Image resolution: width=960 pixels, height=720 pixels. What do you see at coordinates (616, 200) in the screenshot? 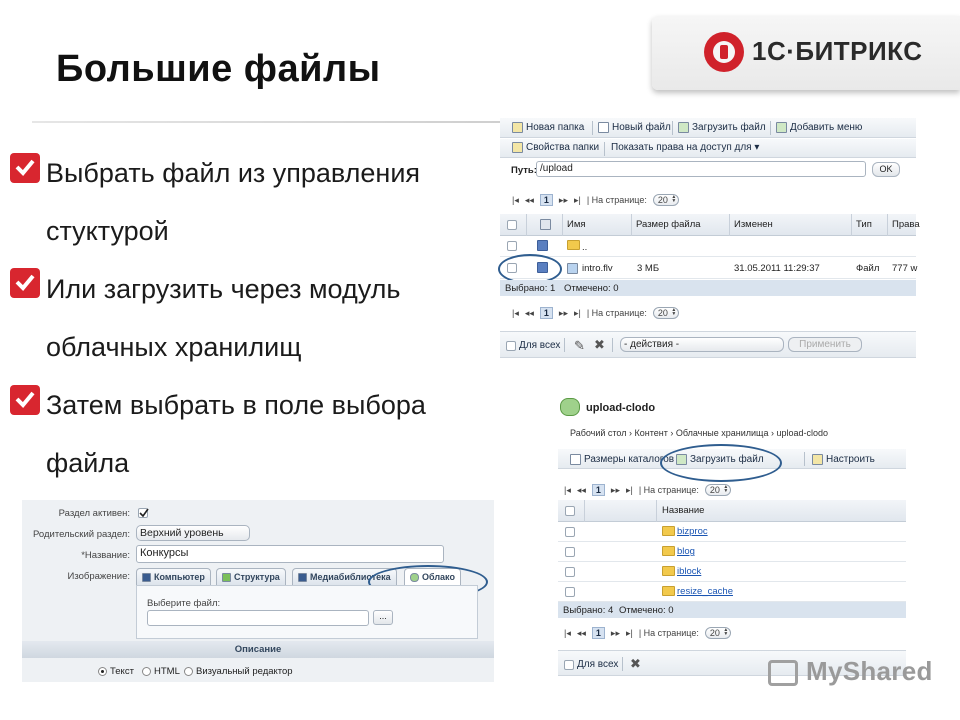
I see `per-page-label: | На странице:` at bounding box center [616, 200].